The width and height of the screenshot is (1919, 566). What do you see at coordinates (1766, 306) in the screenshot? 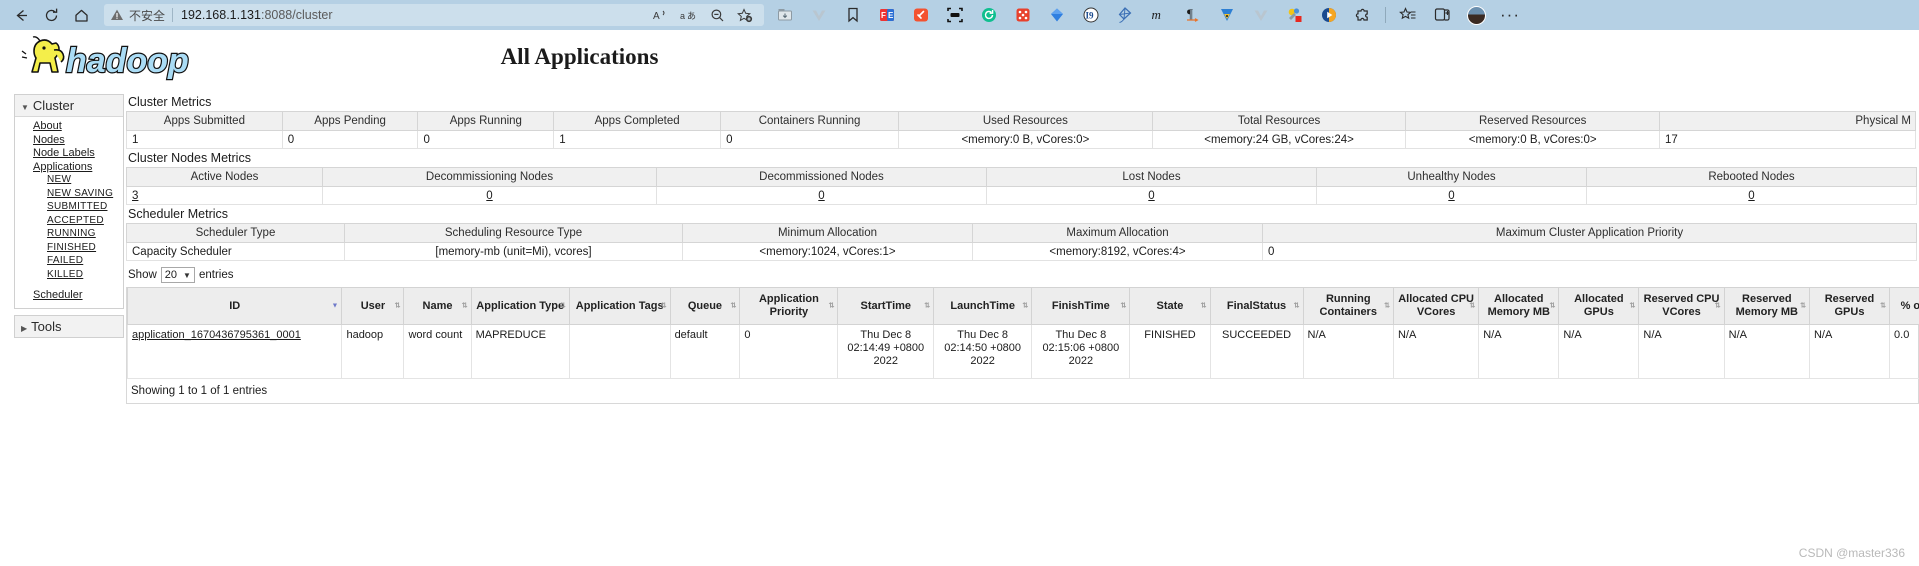
I see `col-reserved-memory-mb: Reserved Memory MB ⇅` at bounding box center [1766, 306].